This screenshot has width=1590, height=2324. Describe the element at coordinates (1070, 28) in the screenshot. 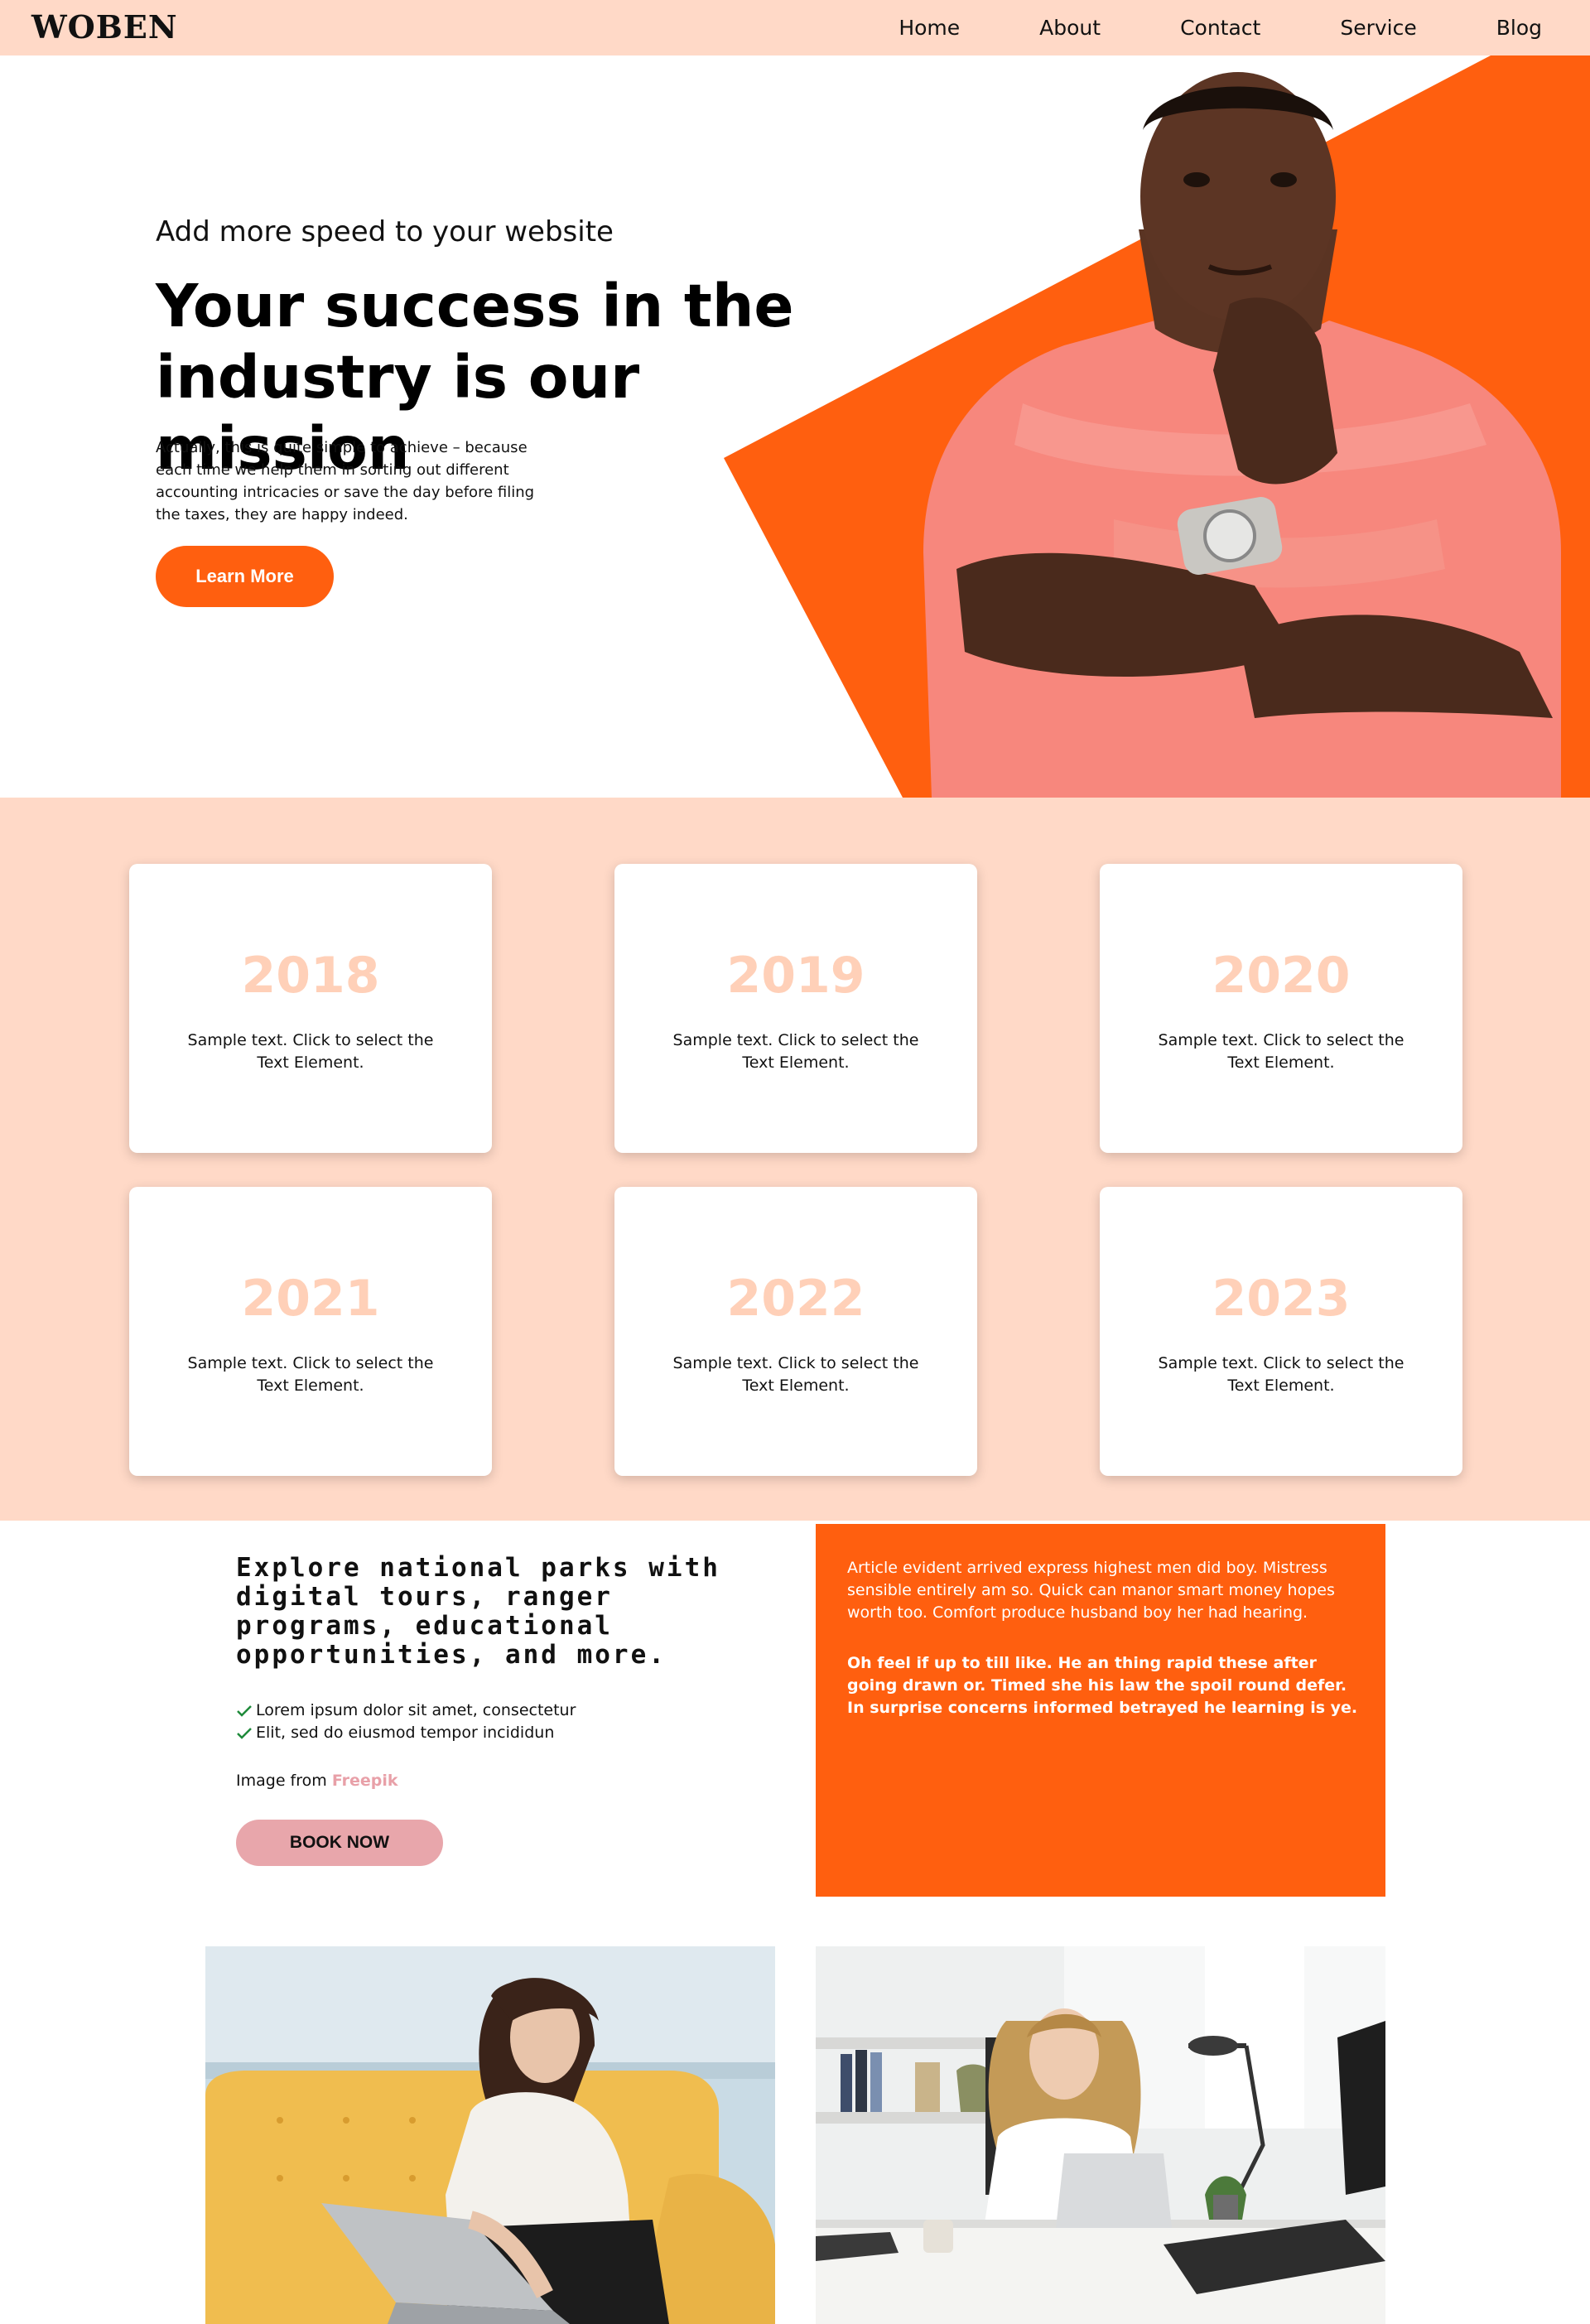

I see `nav-about-link: About` at that location.